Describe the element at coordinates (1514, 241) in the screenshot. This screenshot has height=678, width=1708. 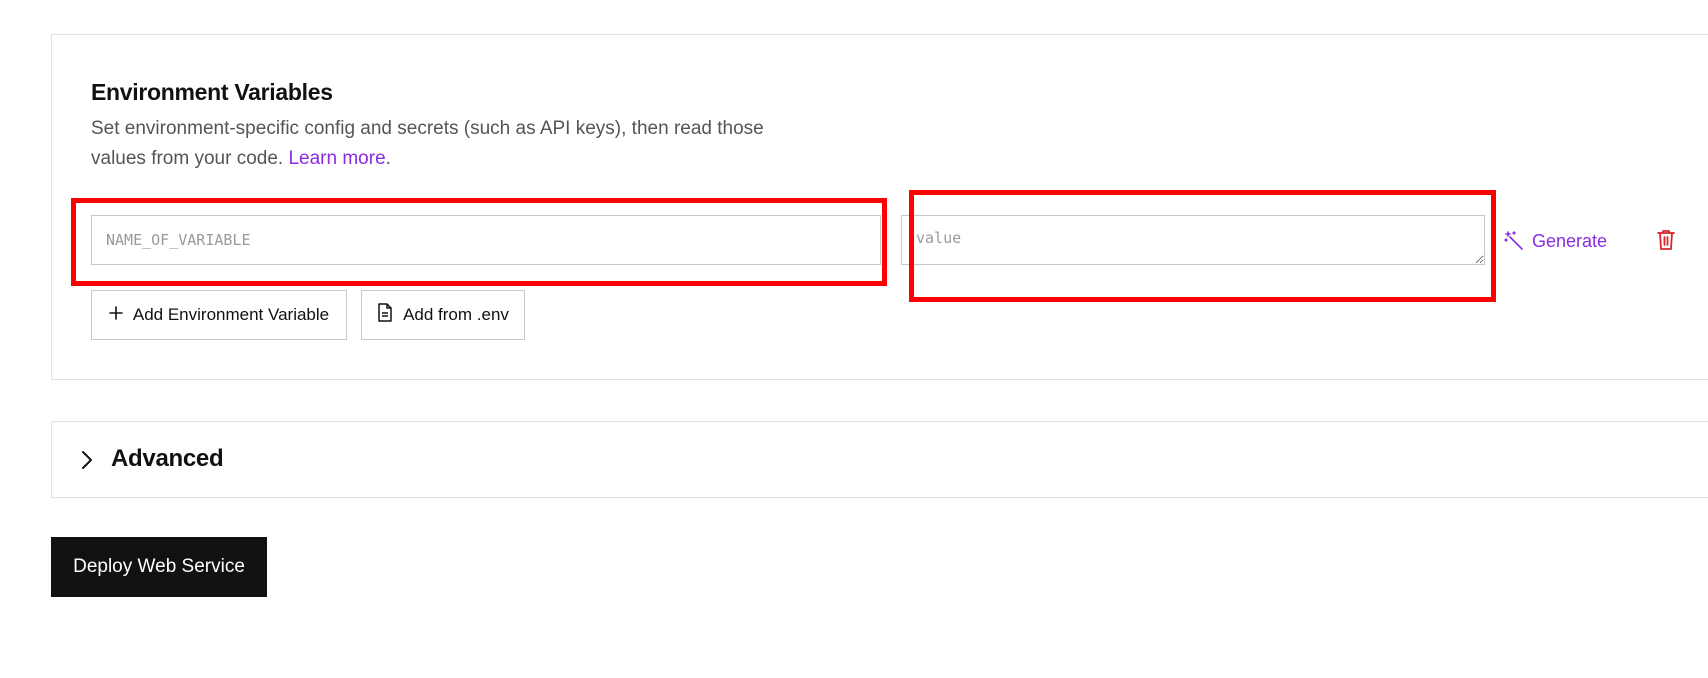
I see `magic-wand-icon` at that location.